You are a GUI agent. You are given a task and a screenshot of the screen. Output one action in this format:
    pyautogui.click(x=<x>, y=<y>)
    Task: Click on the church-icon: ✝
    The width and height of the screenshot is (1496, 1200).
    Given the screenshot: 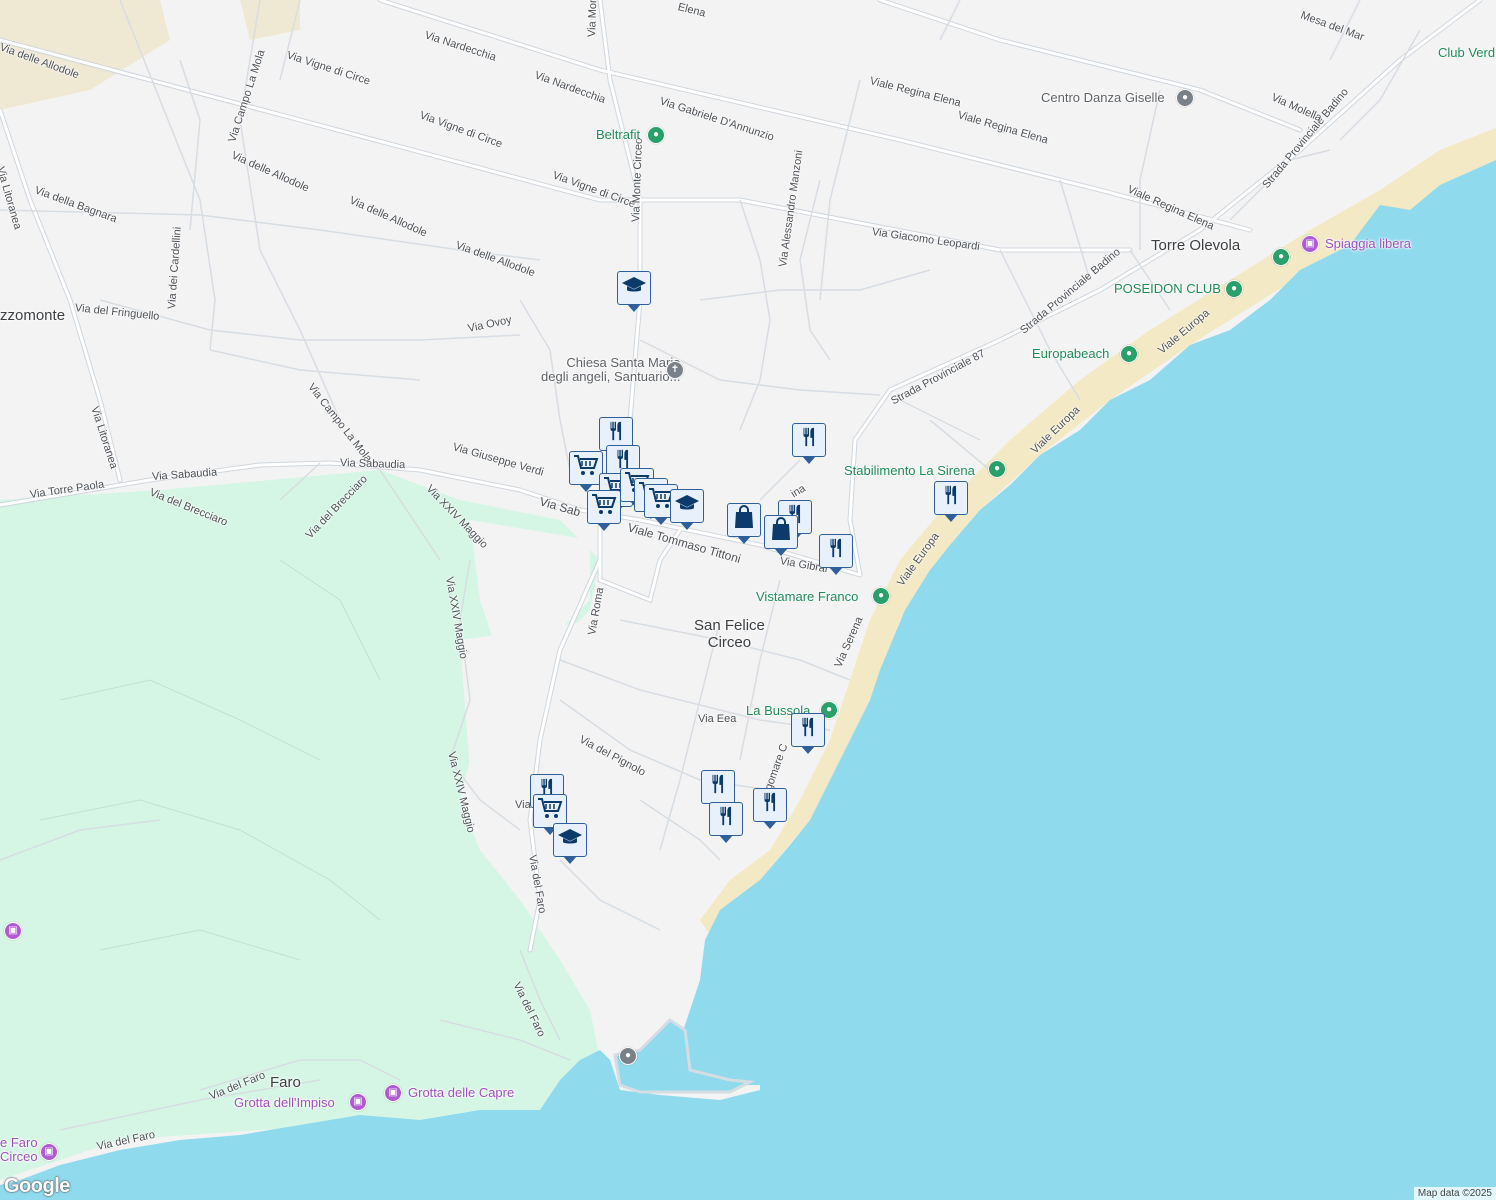 What is the action you would take?
    pyautogui.click(x=675, y=370)
    